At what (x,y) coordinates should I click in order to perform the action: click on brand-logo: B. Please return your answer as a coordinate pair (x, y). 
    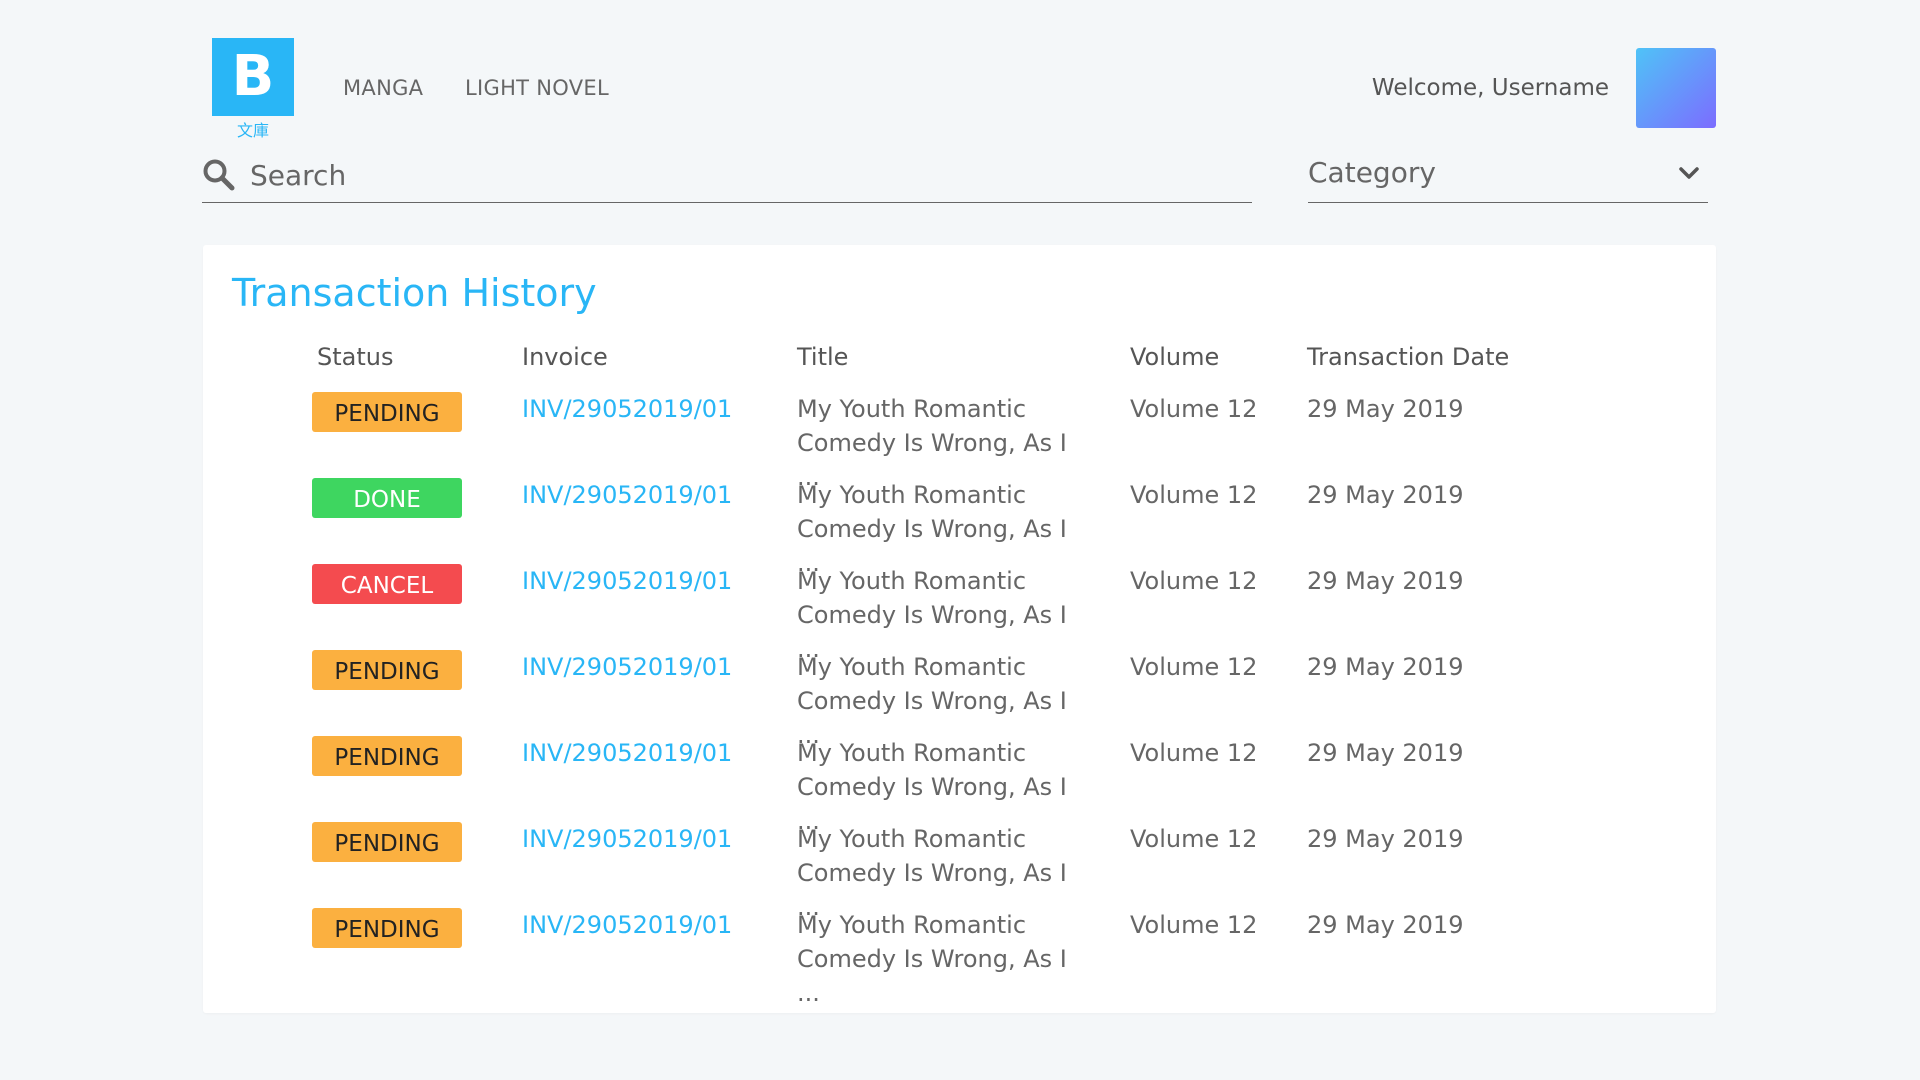
    Looking at the image, I should click on (253, 77).